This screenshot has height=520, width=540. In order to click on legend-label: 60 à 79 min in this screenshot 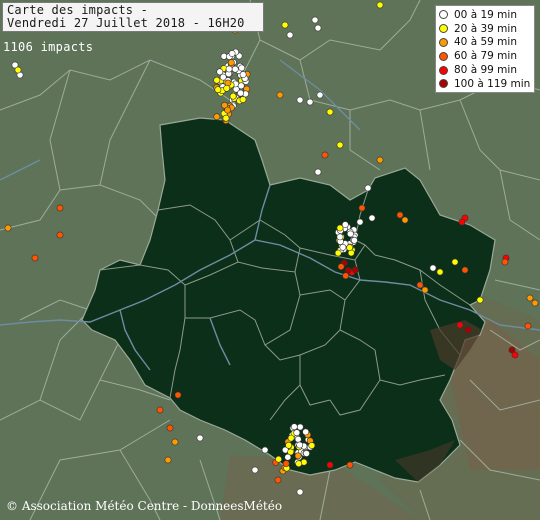, I will do `click(485, 56)`.